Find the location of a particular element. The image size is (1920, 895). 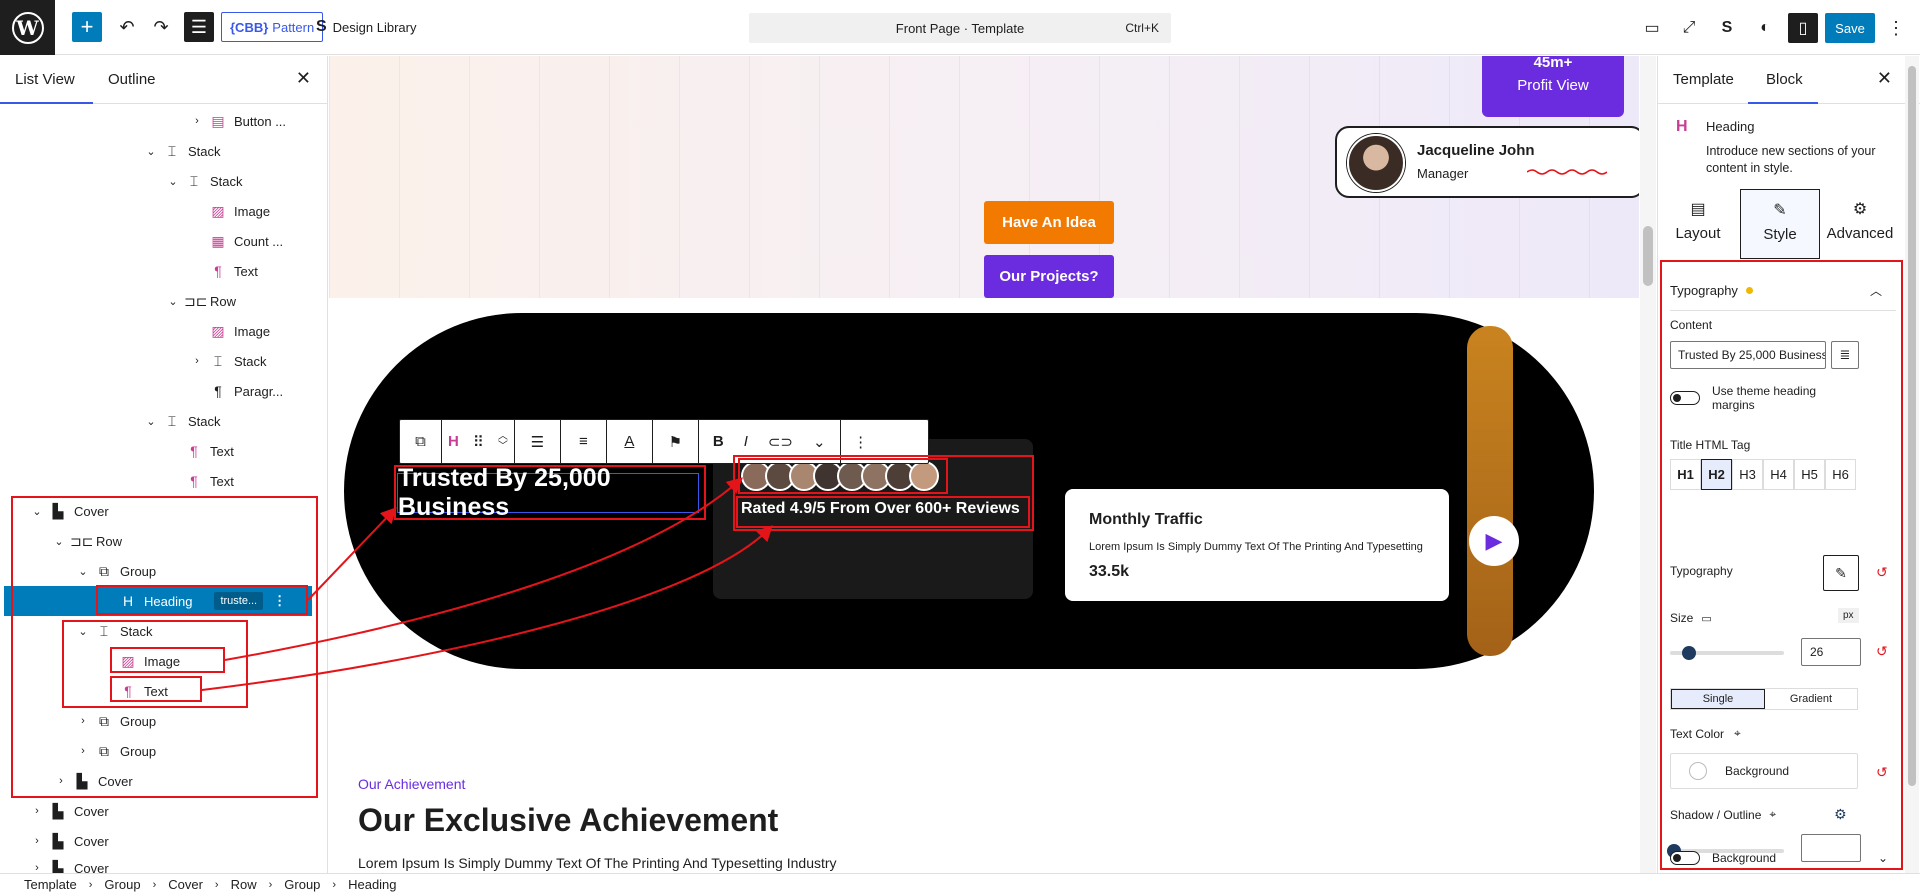

panel-scrollbar is located at coordinates (1912, 464).